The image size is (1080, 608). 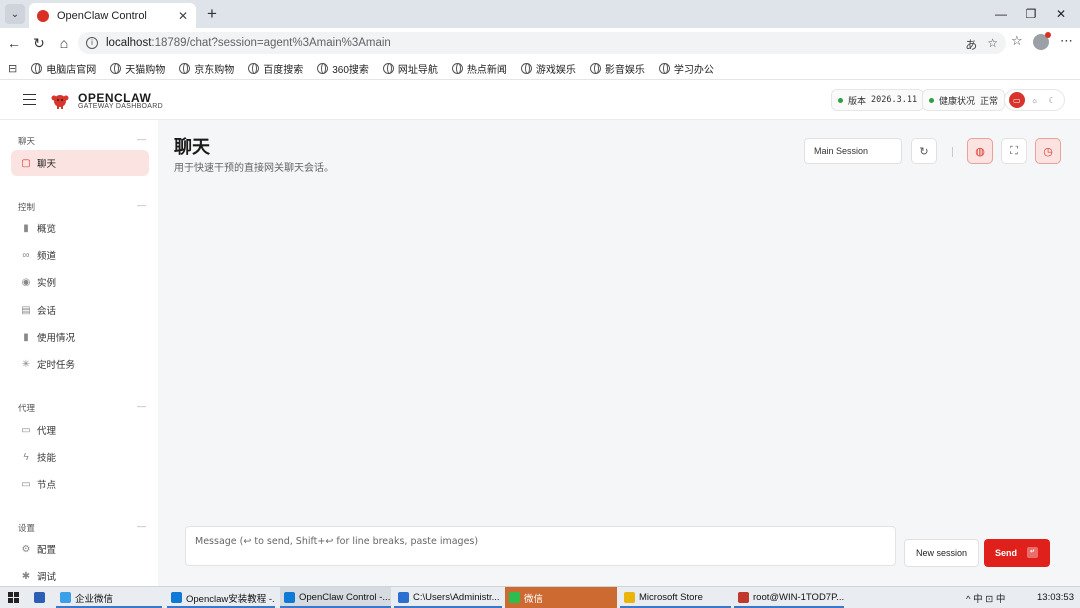 What do you see at coordinates (1014, 151) in the screenshot?
I see `focus-scan-icon: ⛶` at bounding box center [1014, 151].